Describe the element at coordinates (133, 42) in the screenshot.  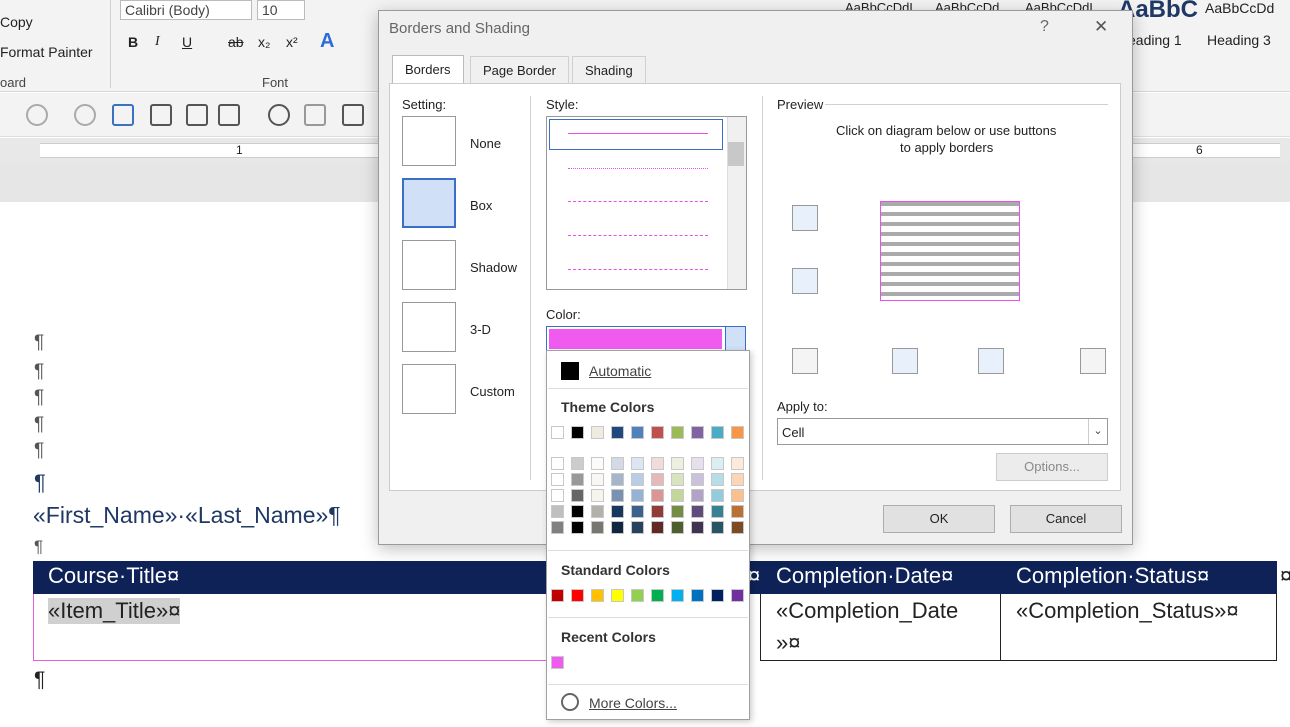
I see `bold-icon: B` at that location.